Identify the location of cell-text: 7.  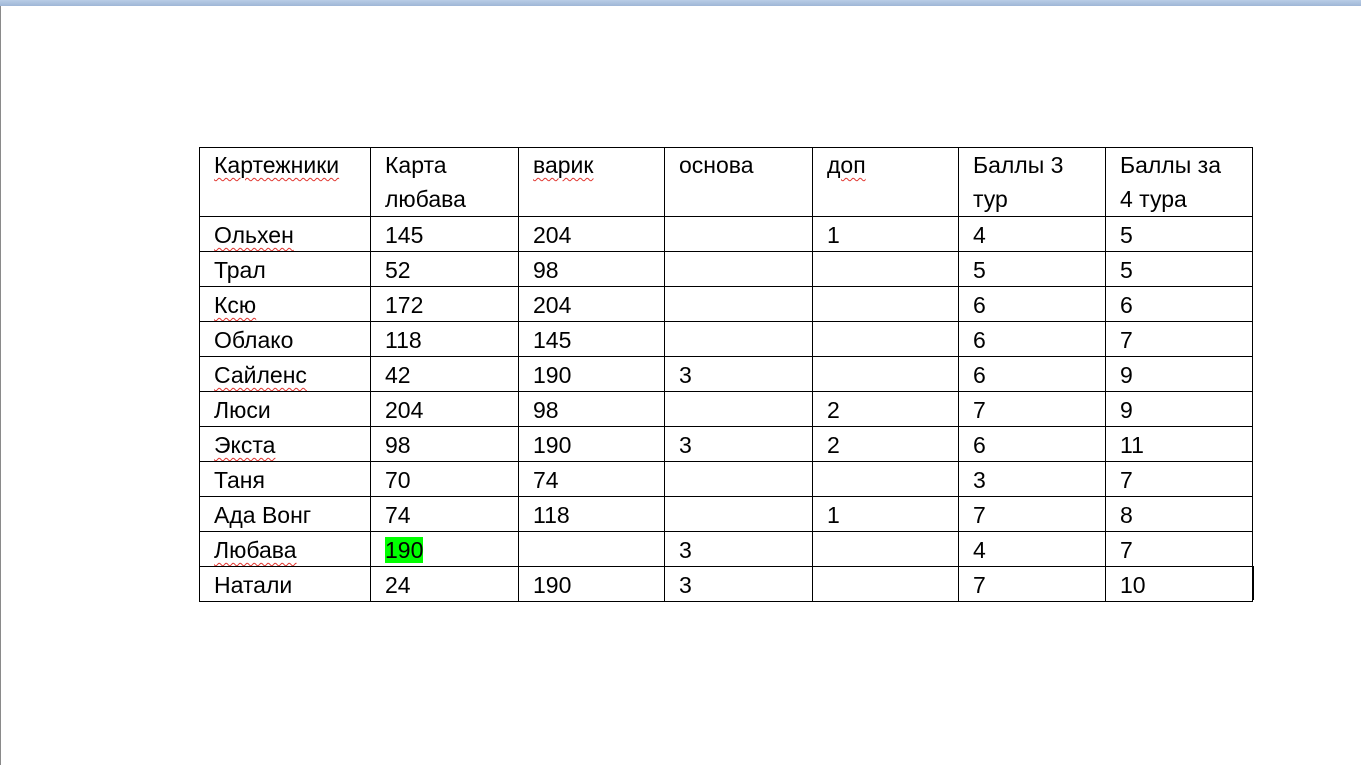
(1126, 340).